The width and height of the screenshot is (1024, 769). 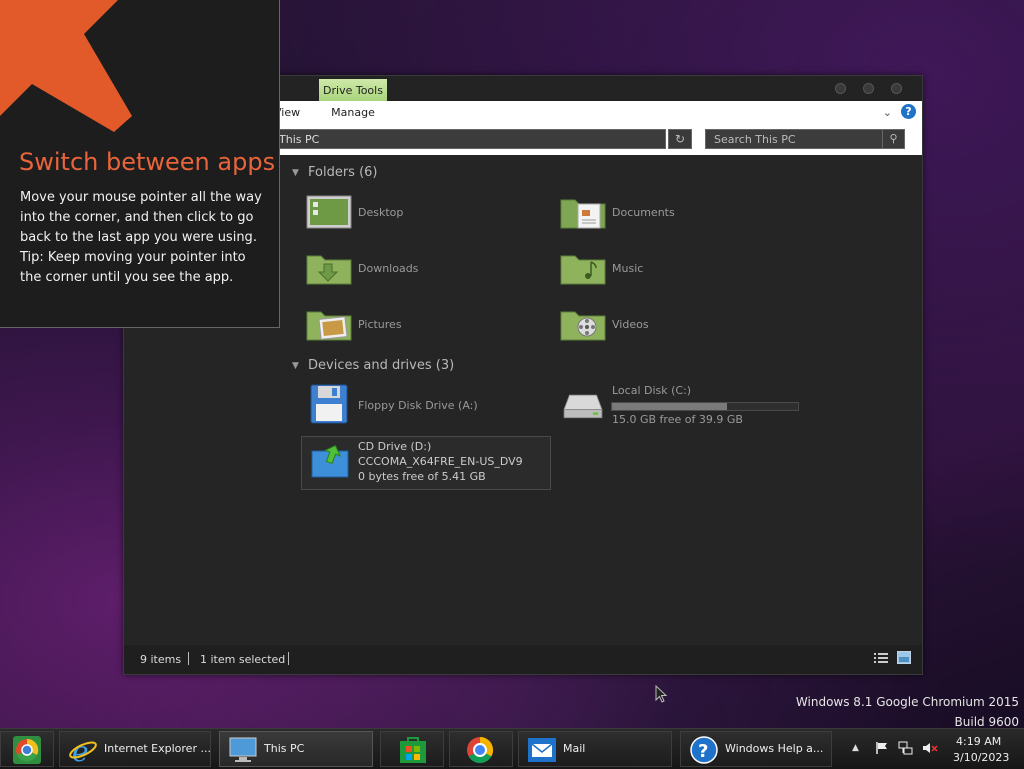 I want to click on address-bar: This PC, so click(x=470, y=139).